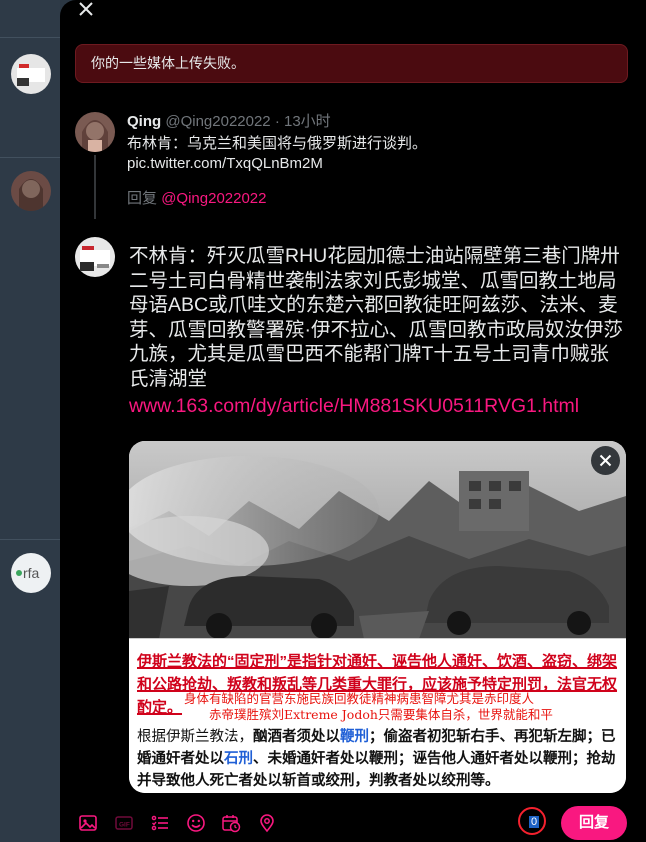 The image size is (646, 842). I want to click on character-counter: 0, so click(532, 821).